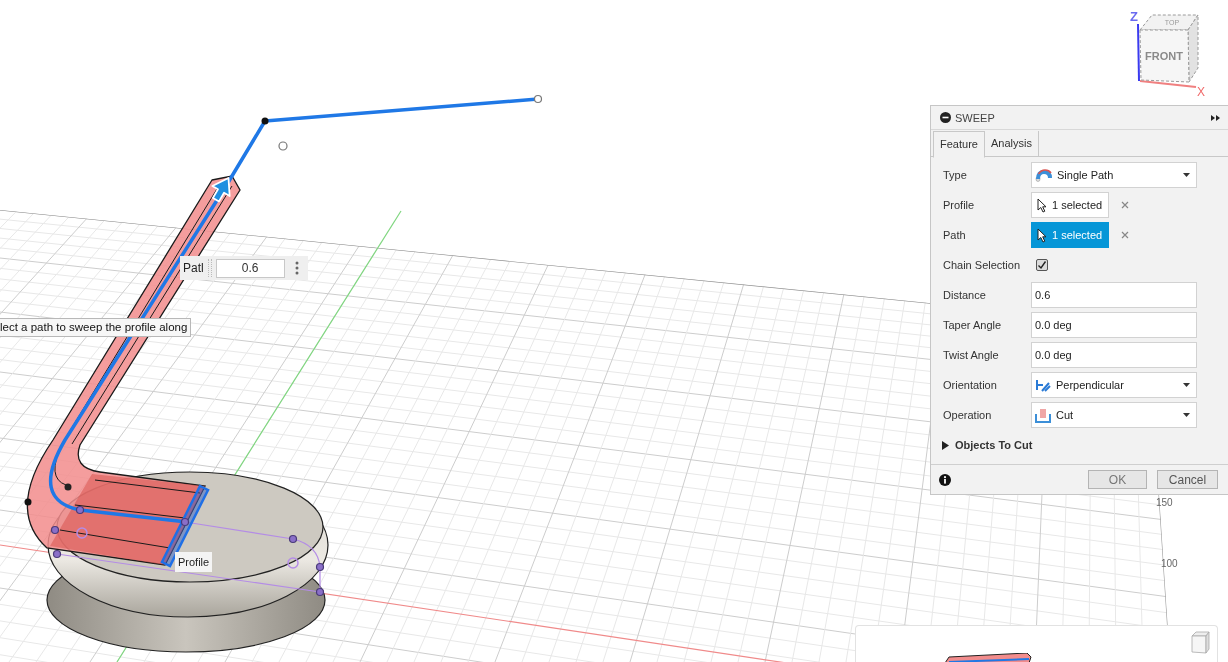 Image resolution: width=1228 pixels, height=662 pixels. What do you see at coordinates (1043, 415) in the screenshot?
I see `block-in-tray-icon` at bounding box center [1043, 415].